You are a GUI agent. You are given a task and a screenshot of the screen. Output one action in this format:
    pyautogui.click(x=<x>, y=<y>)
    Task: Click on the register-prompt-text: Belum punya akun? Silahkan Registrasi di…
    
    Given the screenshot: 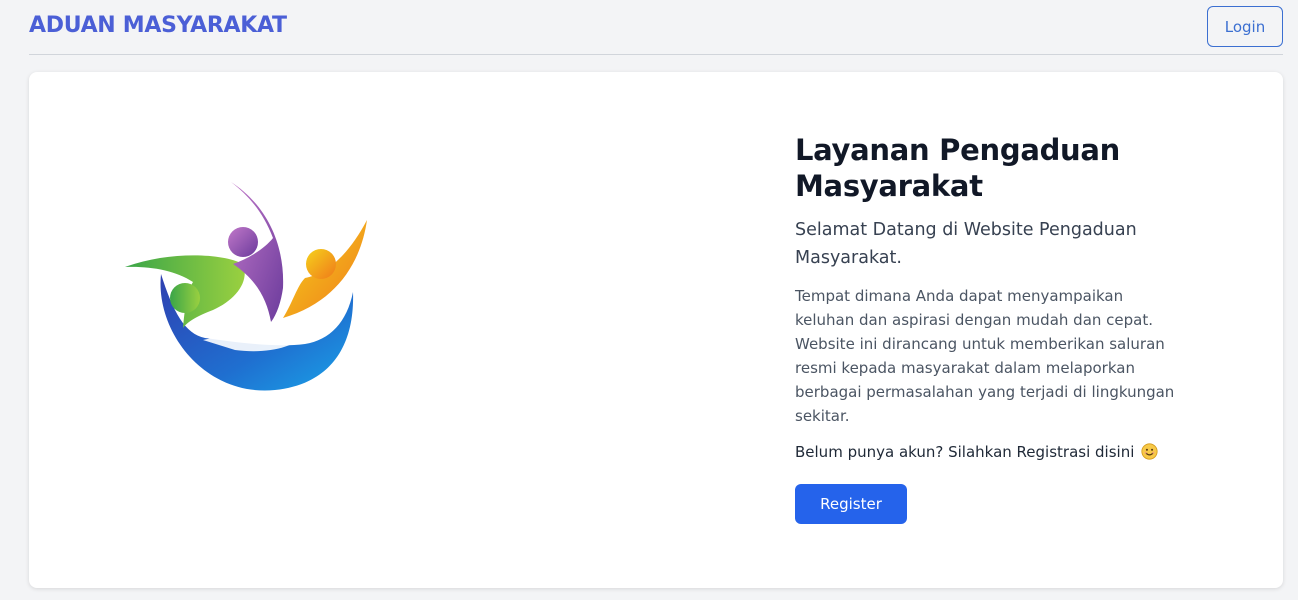 What is the action you would take?
    pyautogui.click(x=965, y=452)
    